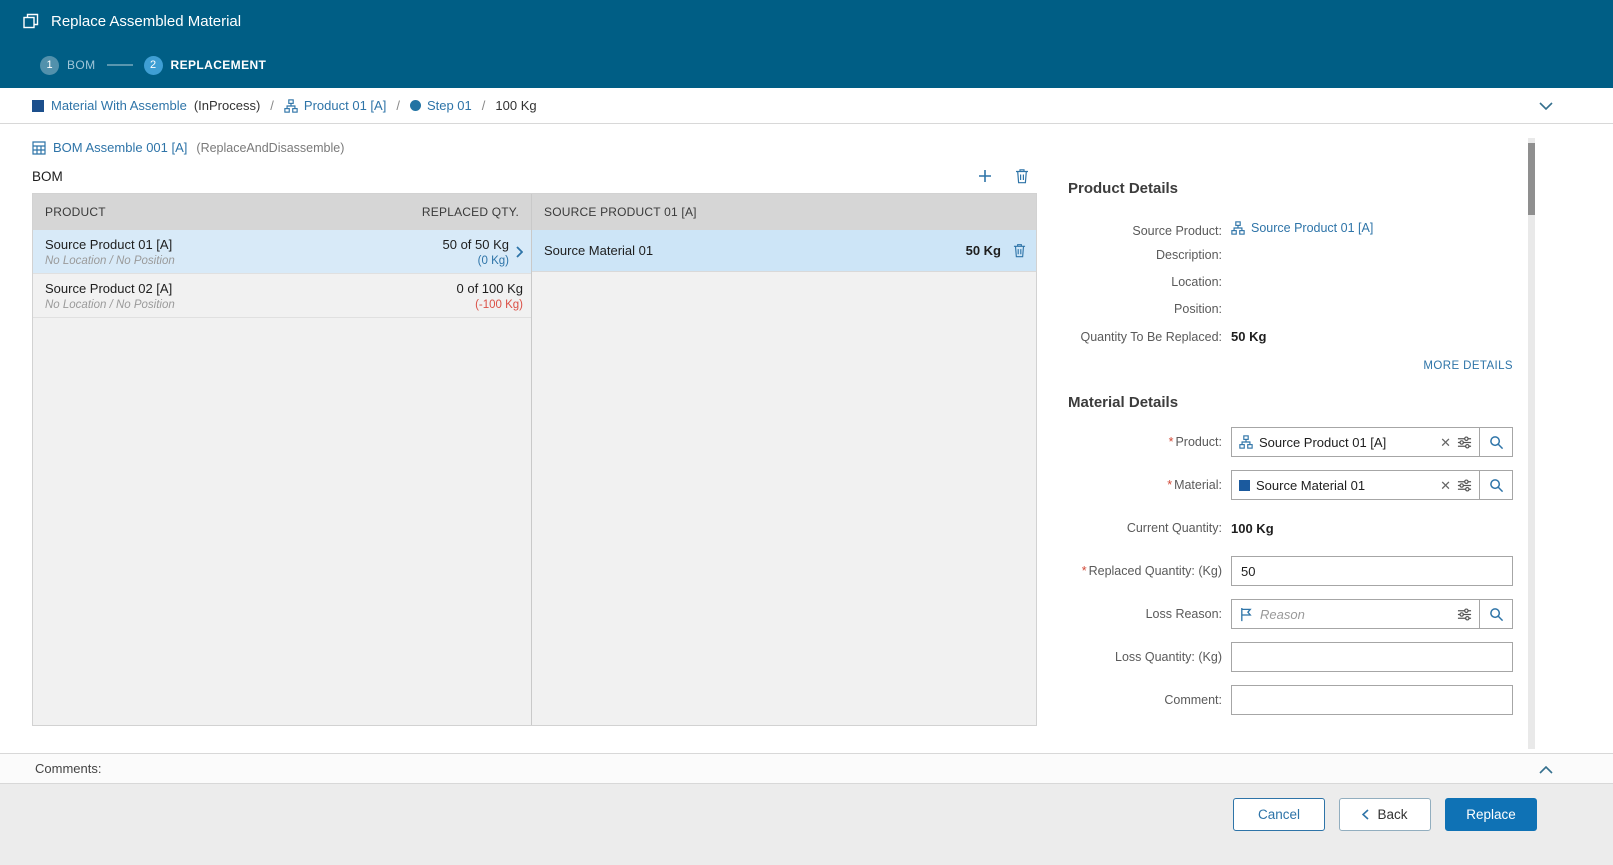  I want to click on plus-icon, so click(985, 176).